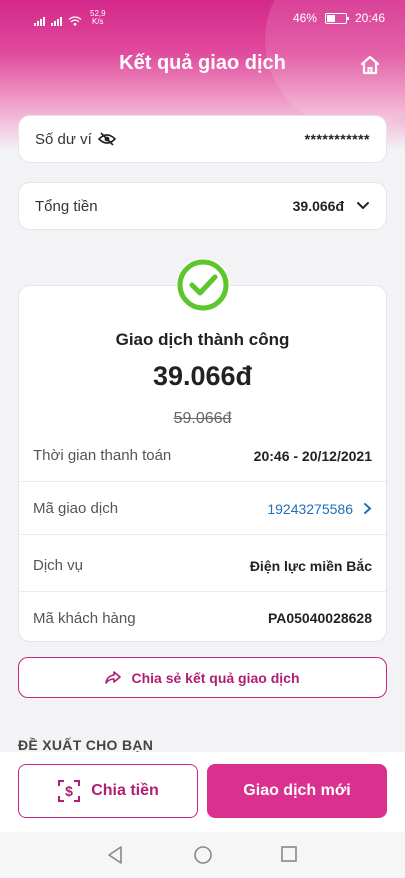 The height and width of the screenshot is (878, 405). What do you see at coordinates (336, 18) in the screenshot?
I see `battery-icon` at bounding box center [336, 18].